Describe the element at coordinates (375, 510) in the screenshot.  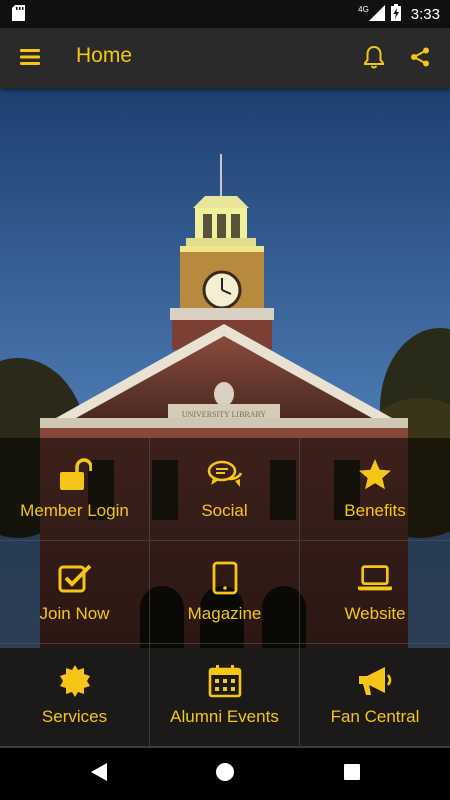
I see `tile-label: Benefits` at that location.